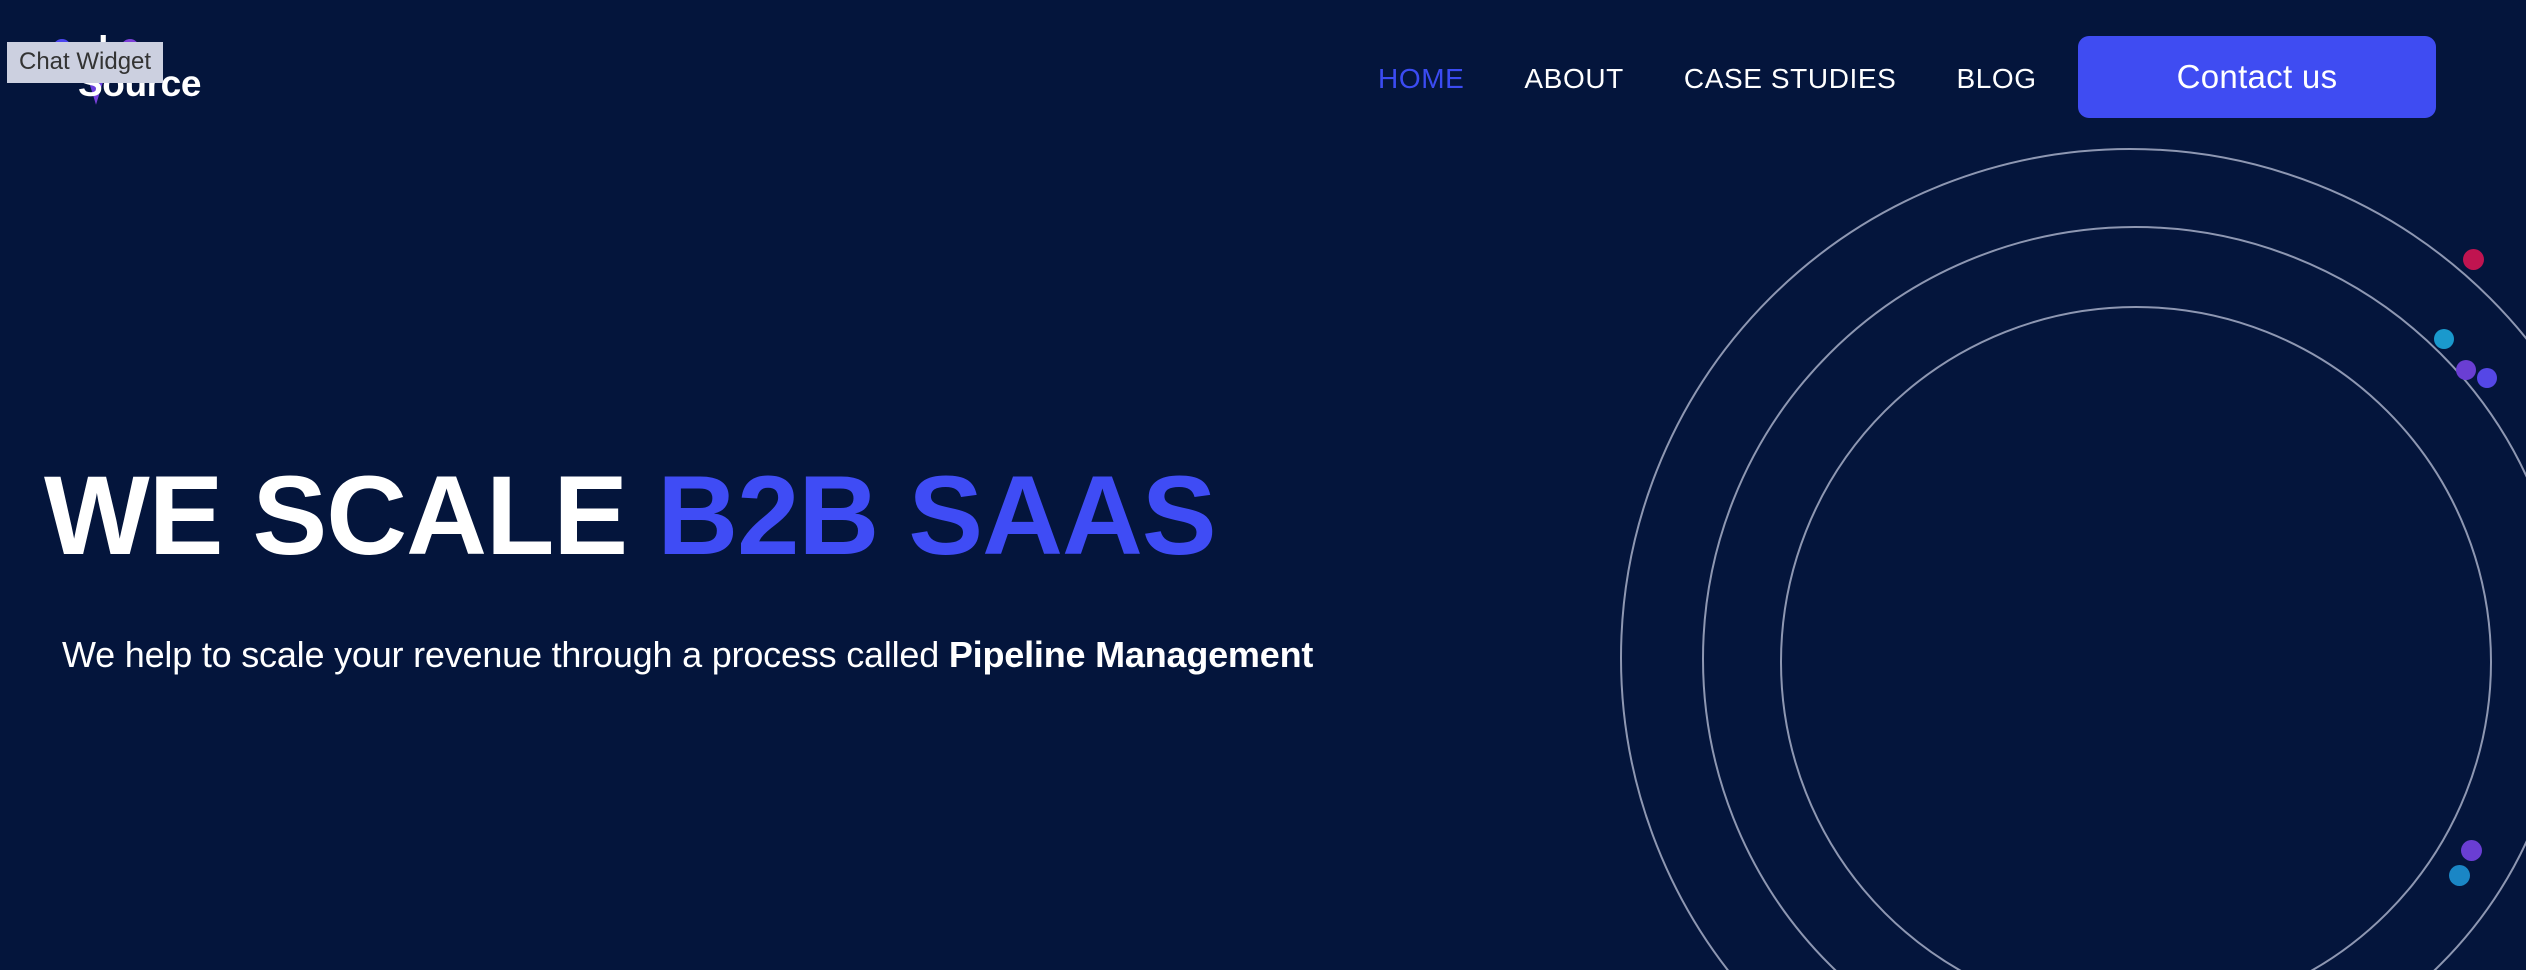 This screenshot has height=970, width=2526. I want to click on main-navigation: HOME ABOUT CASE STUDIES BLOG, so click(1707, 79).